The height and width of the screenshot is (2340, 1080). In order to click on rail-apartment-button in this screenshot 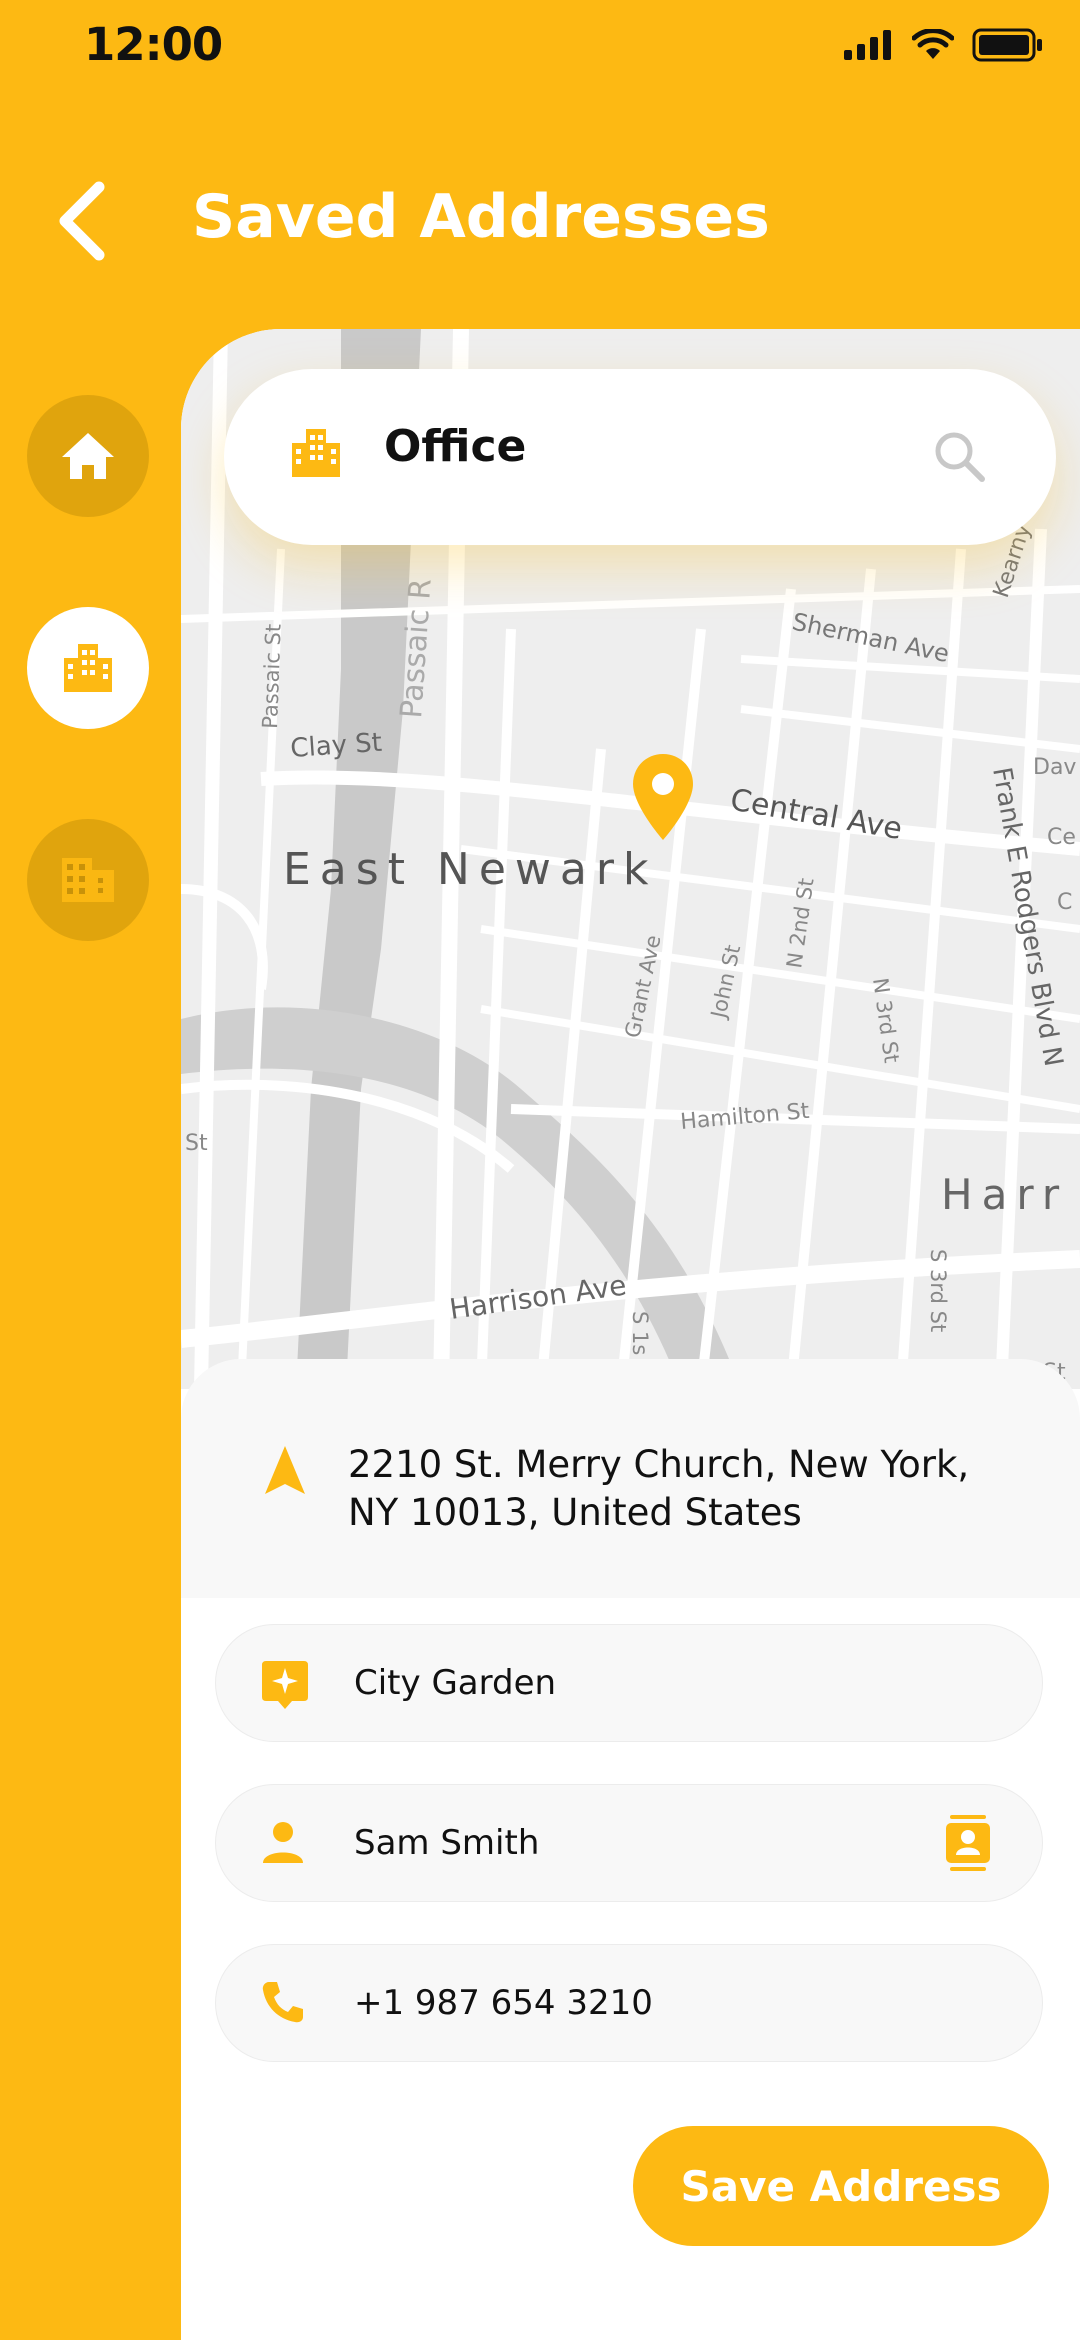, I will do `click(88, 880)`.